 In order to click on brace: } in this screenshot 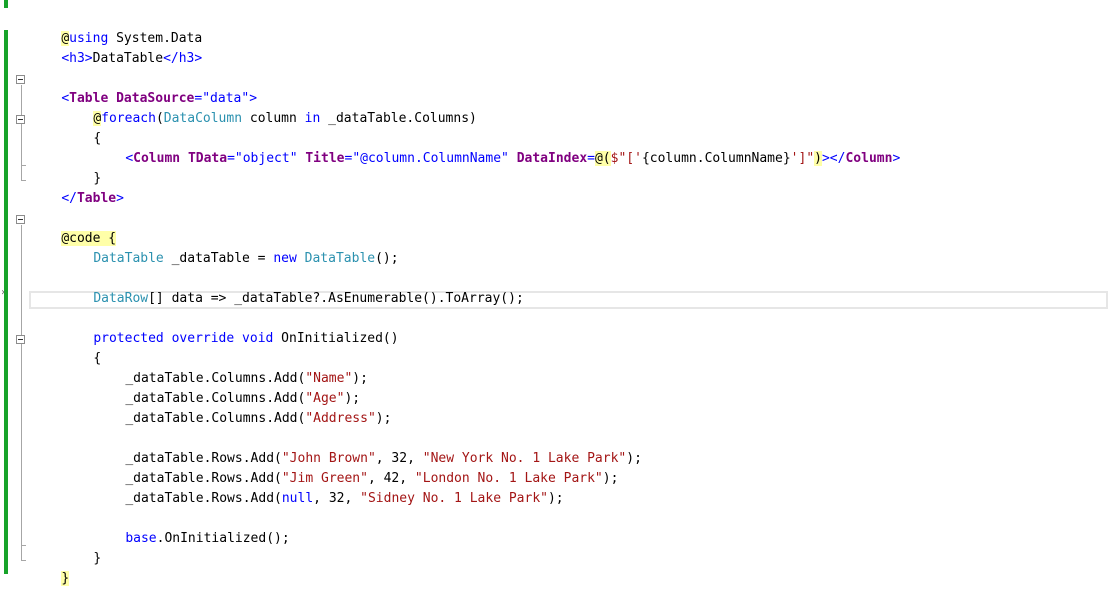, I will do `click(97, 558)`.